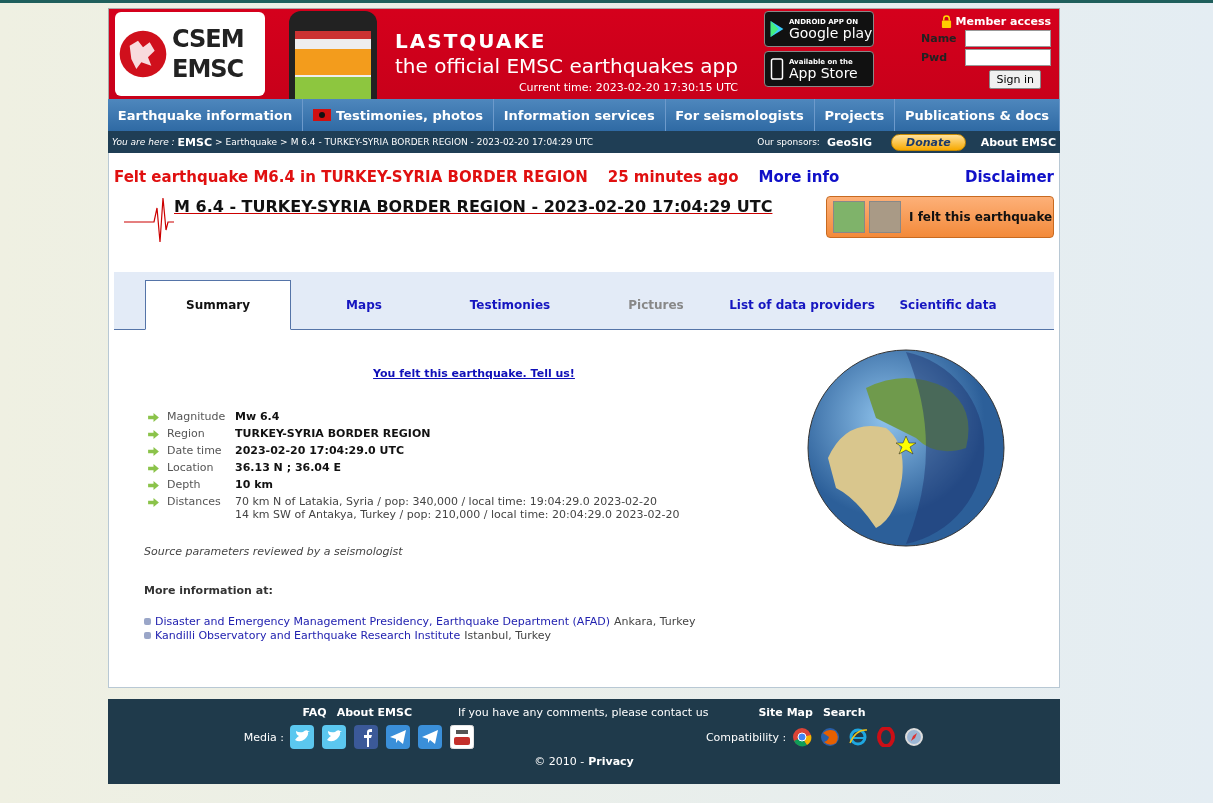 This screenshot has width=1213, height=803. What do you see at coordinates (195, 142) in the screenshot?
I see `breadcrumb-link: EMSC` at bounding box center [195, 142].